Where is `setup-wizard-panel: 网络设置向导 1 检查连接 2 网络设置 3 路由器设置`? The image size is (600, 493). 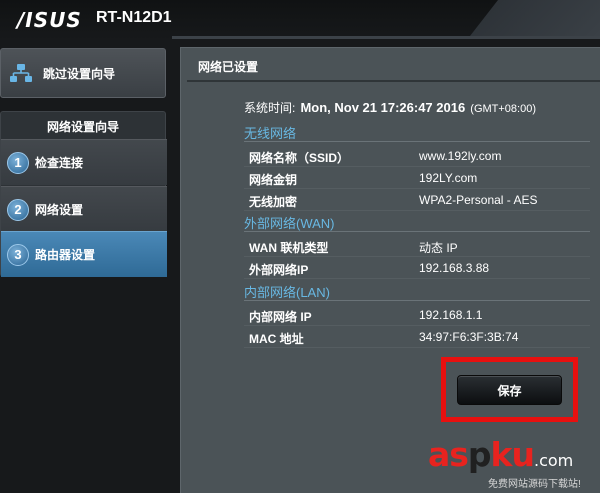
setup-wizard-panel: 网络设置向导 1 检查连接 2 网络设置 3 路由器设置 is located at coordinates (83, 194).